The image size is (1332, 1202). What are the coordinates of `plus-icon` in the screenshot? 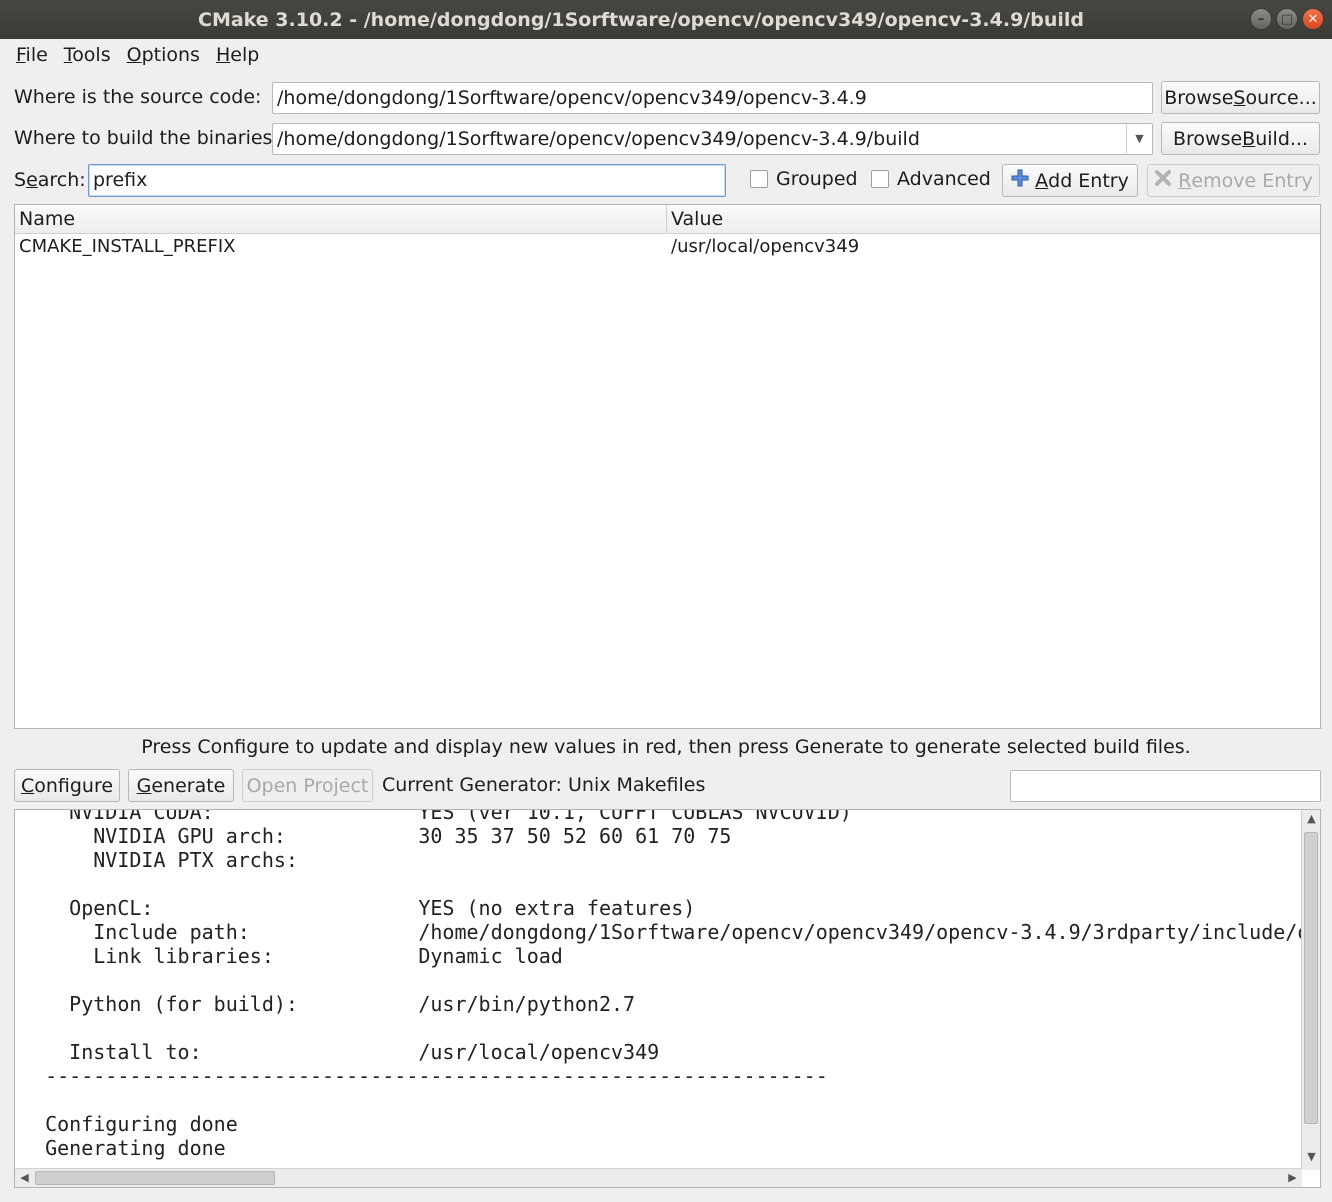 It's located at (1020, 180).